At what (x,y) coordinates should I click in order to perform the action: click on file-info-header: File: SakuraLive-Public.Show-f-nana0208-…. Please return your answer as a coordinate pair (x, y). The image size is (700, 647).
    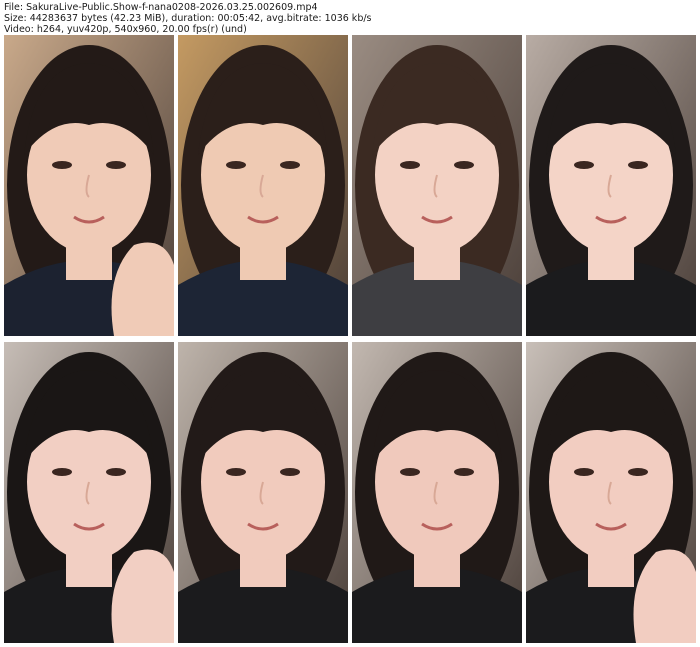
    Looking at the image, I should click on (350, 18).